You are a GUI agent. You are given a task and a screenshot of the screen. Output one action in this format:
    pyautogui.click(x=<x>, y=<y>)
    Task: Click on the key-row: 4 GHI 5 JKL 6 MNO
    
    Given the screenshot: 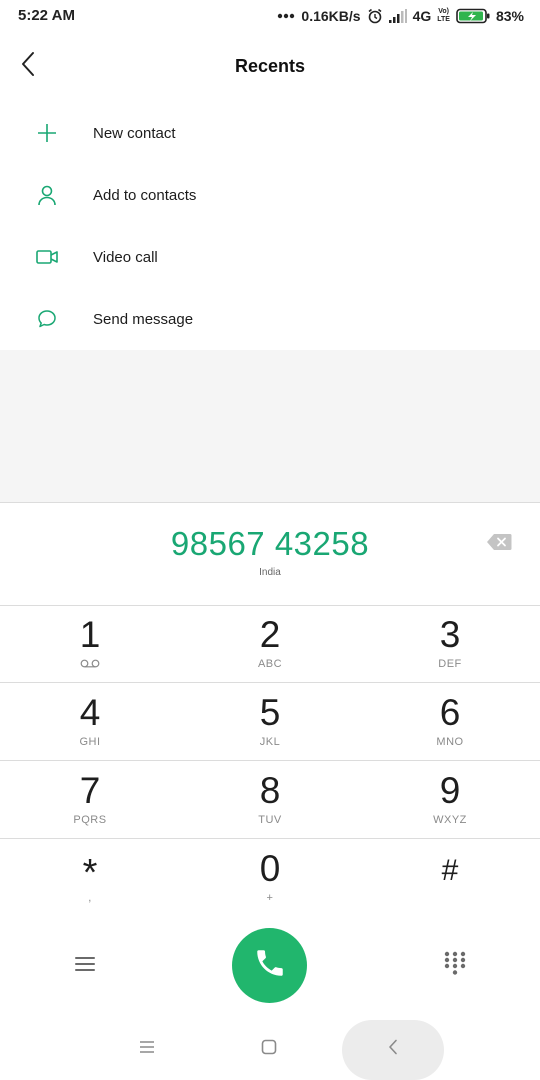 What is the action you would take?
    pyautogui.click(x=270, y=722)
    